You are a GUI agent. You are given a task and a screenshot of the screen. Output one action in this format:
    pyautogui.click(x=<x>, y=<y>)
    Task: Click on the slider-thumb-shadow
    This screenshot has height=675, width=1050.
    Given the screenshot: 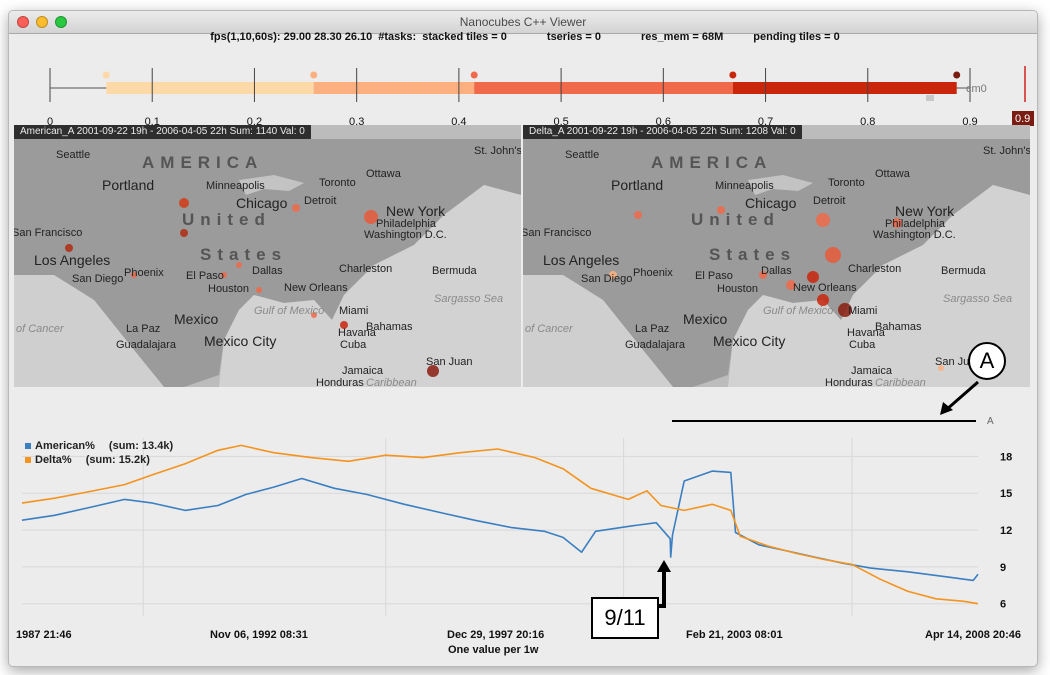 What is the action you would take?
    pyautogui.click(x=930, y=98)
    